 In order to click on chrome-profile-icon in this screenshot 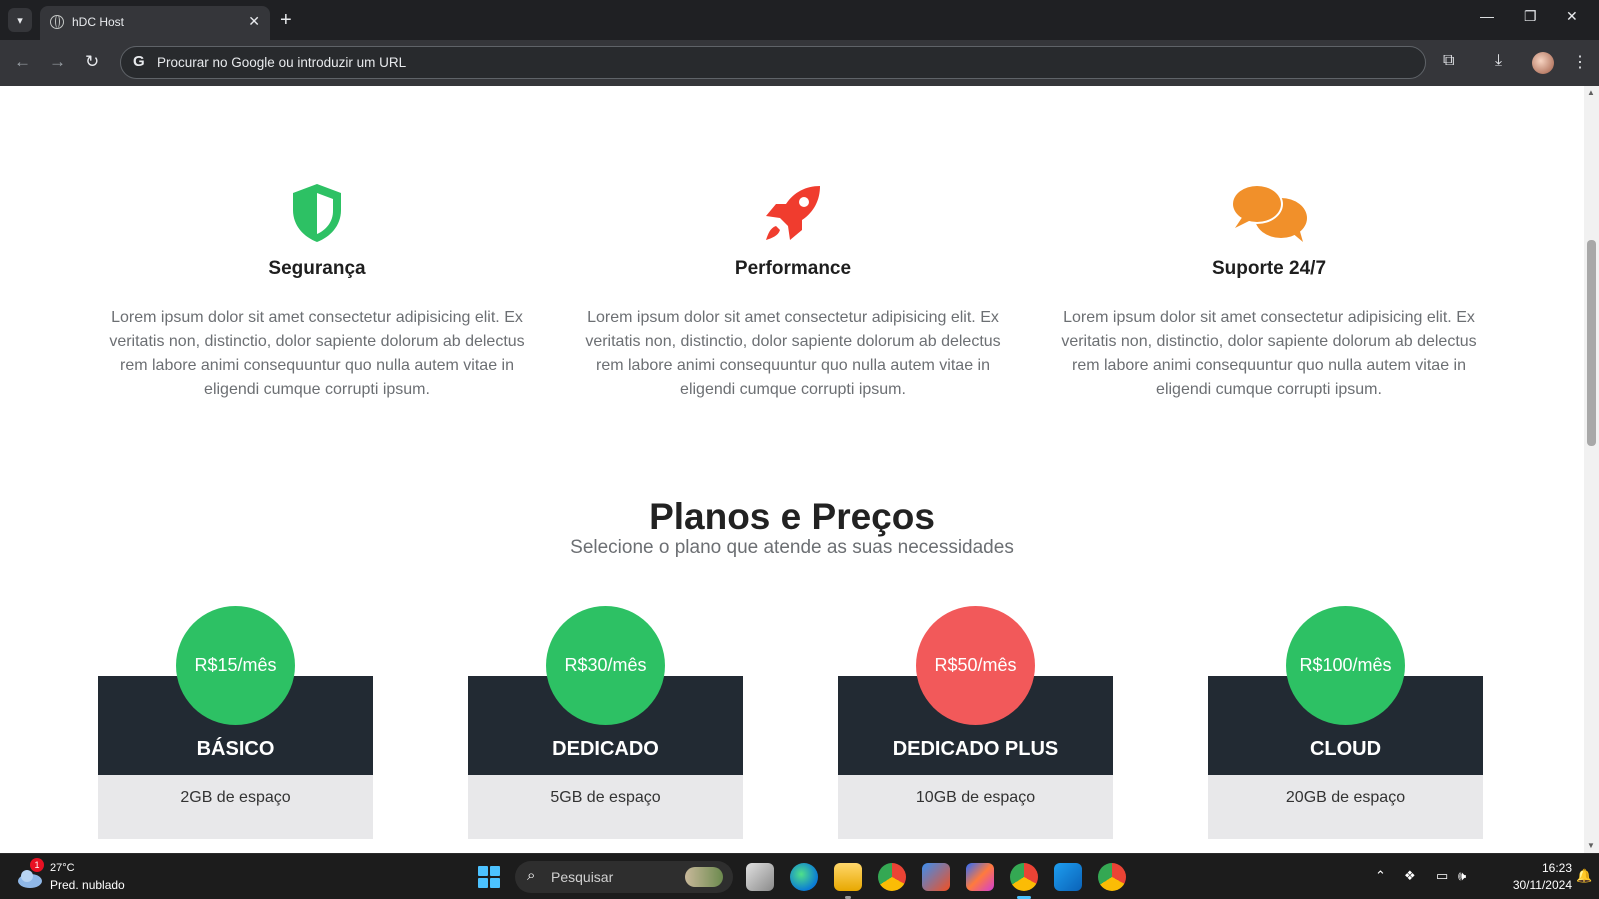, I will do `click(1024, 877)`.